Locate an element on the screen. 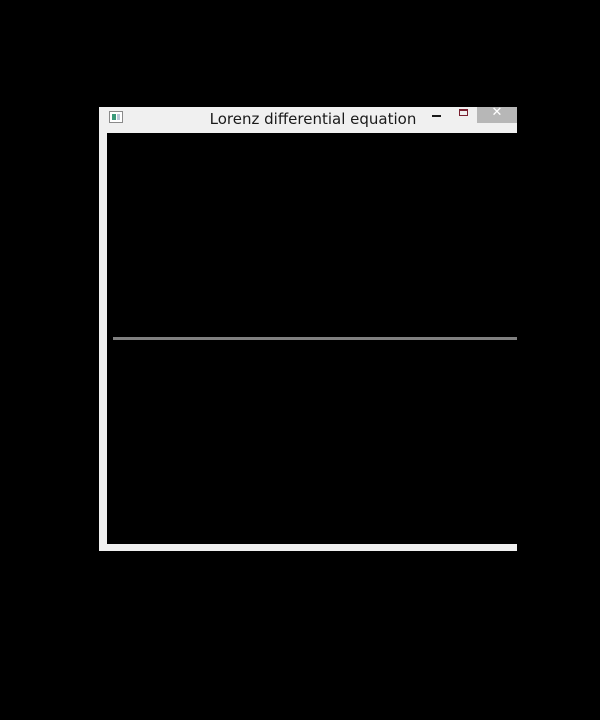 This screenshot has height=720, width=600. plot-line is located at coordinates (315, 338).